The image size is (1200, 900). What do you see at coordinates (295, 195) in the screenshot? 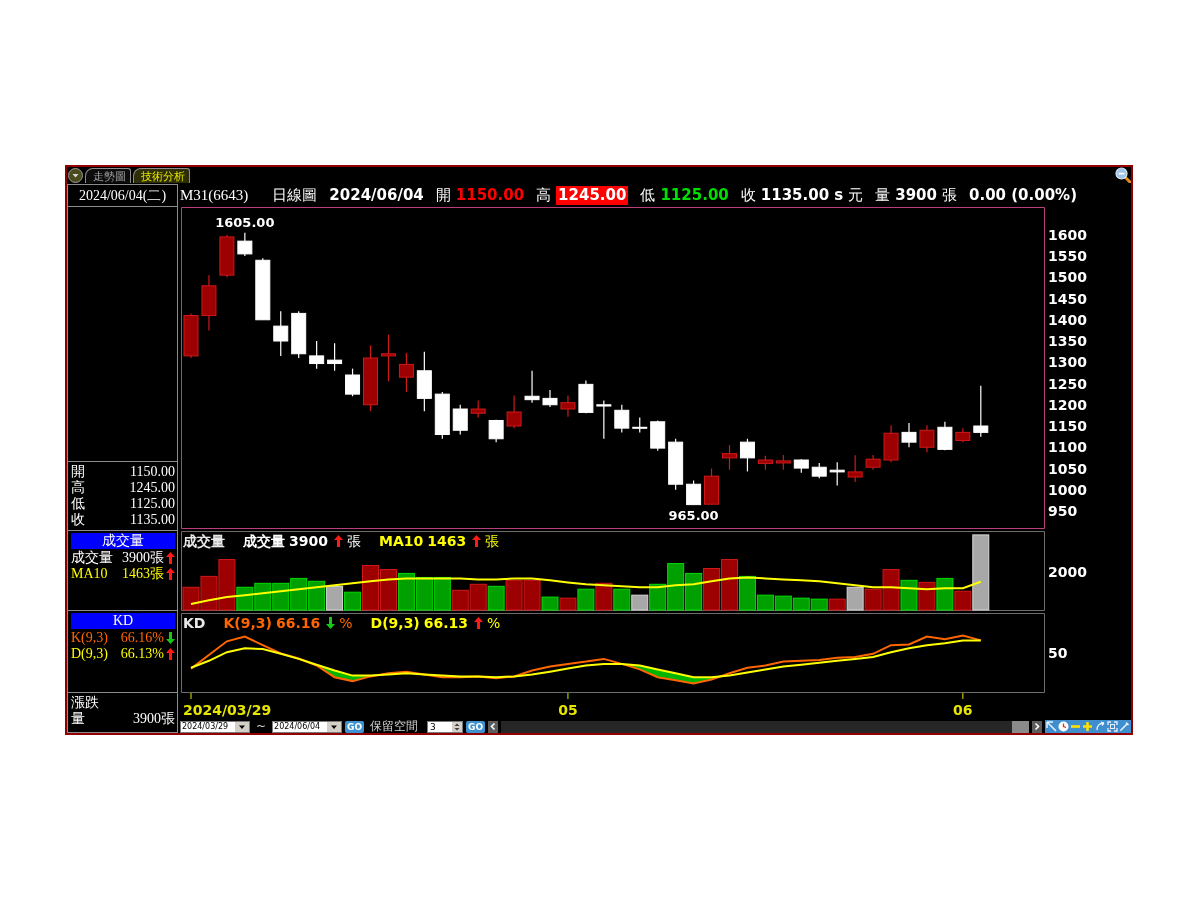
I see `chart-period: 日線圖` at bounding box center [295, 195].